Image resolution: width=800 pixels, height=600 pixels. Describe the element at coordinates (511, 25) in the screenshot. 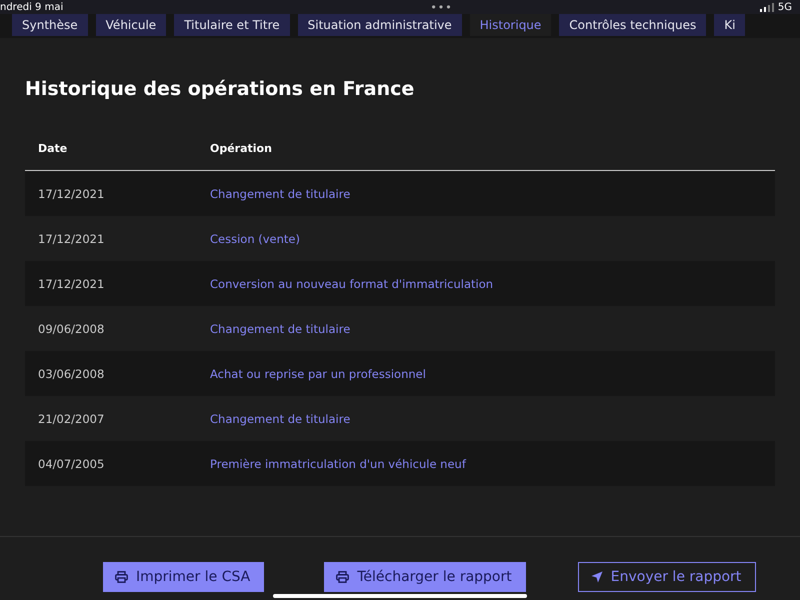

I see `tab: Historique` at that location.